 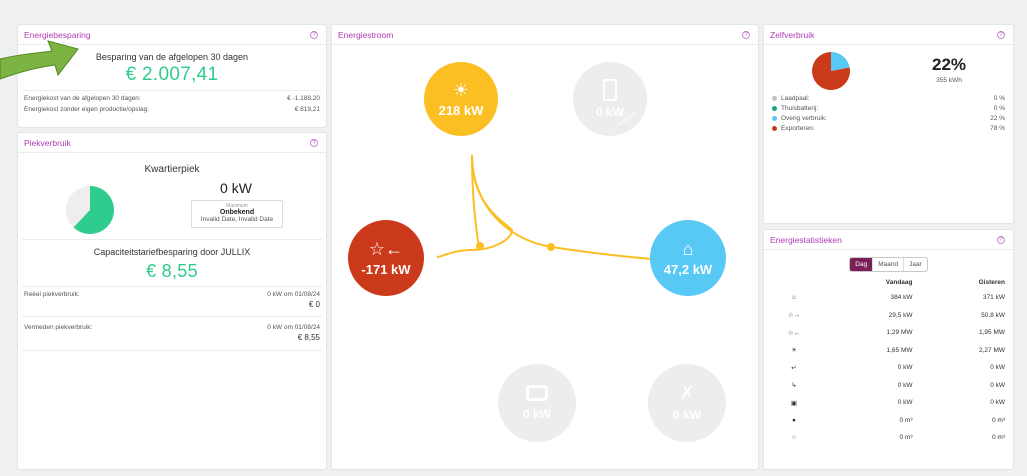 What do you see at coordinates (52, 294) in the screenshot?
I see `reeel-label: Reëel piekverbruik:` at bounding box center [52, 294].